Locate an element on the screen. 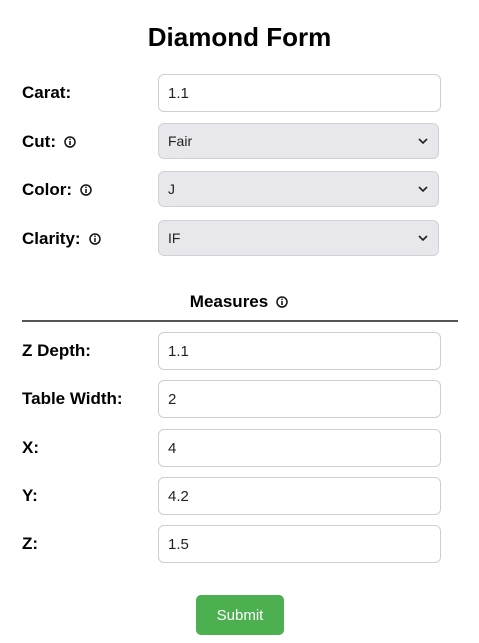 This screenshot has height=643, width=479. carat-row: Carat: is located at coordinates (239, 93).